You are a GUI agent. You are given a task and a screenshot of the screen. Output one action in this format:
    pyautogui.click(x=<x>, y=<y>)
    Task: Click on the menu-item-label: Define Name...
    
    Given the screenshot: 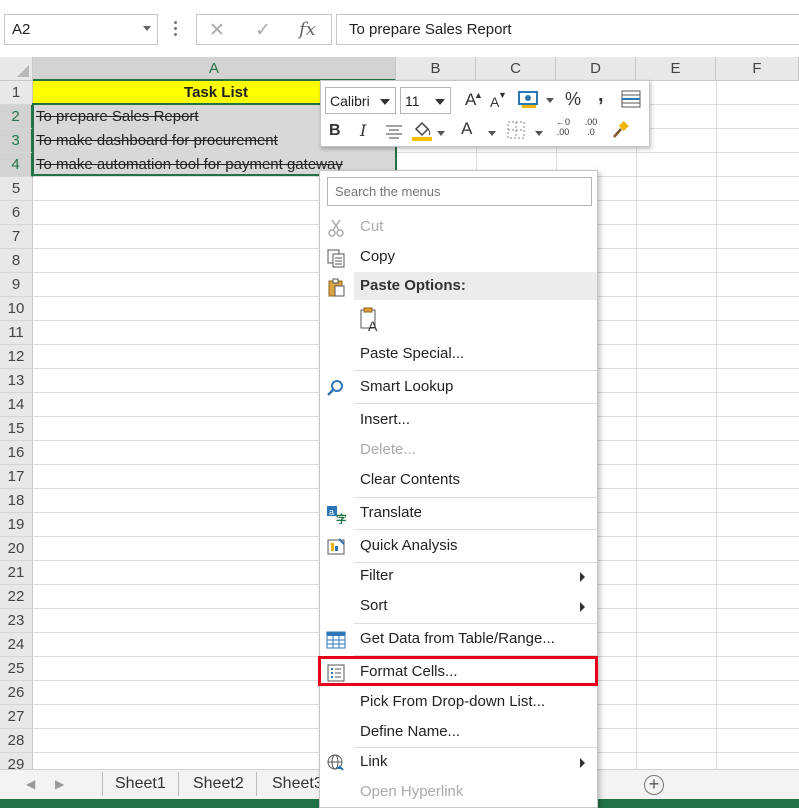 What is the action you would take?
    pyautogui.click(x=410, y=731)
    